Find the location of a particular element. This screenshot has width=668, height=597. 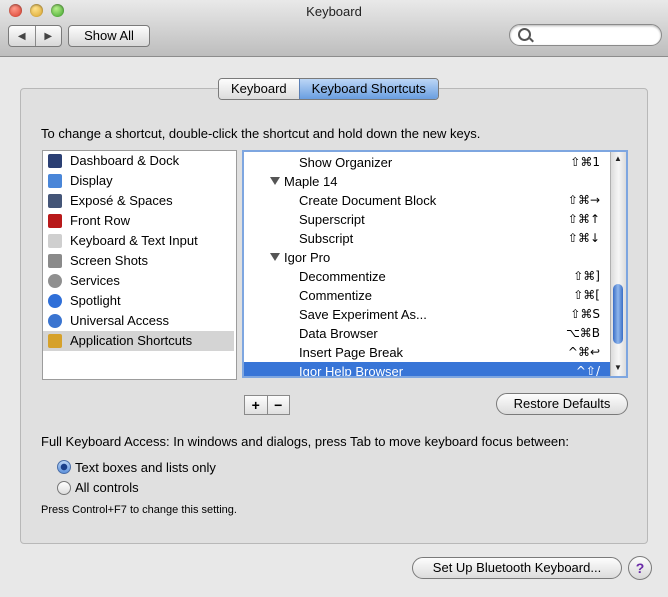

forward-arrow-icon: ▶ is located at coordinates (48, 36).